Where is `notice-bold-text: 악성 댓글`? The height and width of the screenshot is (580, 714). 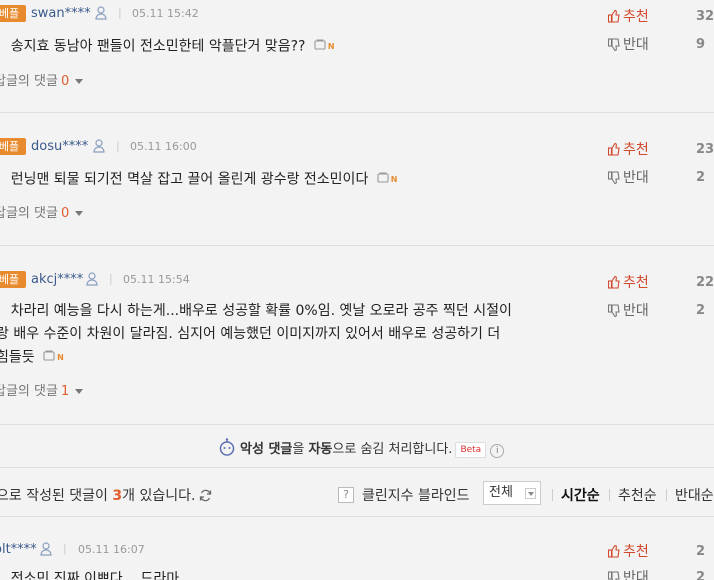 notice-bold-text: 악성 댓글 is located at coordinates (266, 449).